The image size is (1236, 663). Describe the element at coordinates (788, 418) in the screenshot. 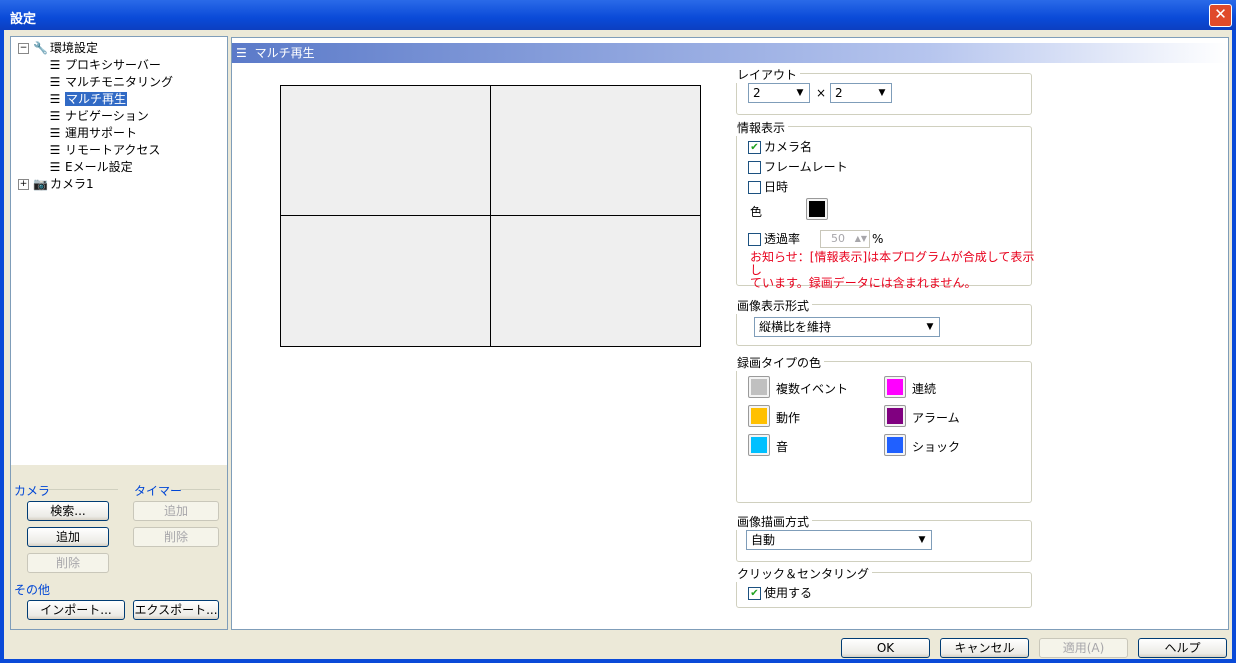

I see `record-type-label: 動作` at that location.